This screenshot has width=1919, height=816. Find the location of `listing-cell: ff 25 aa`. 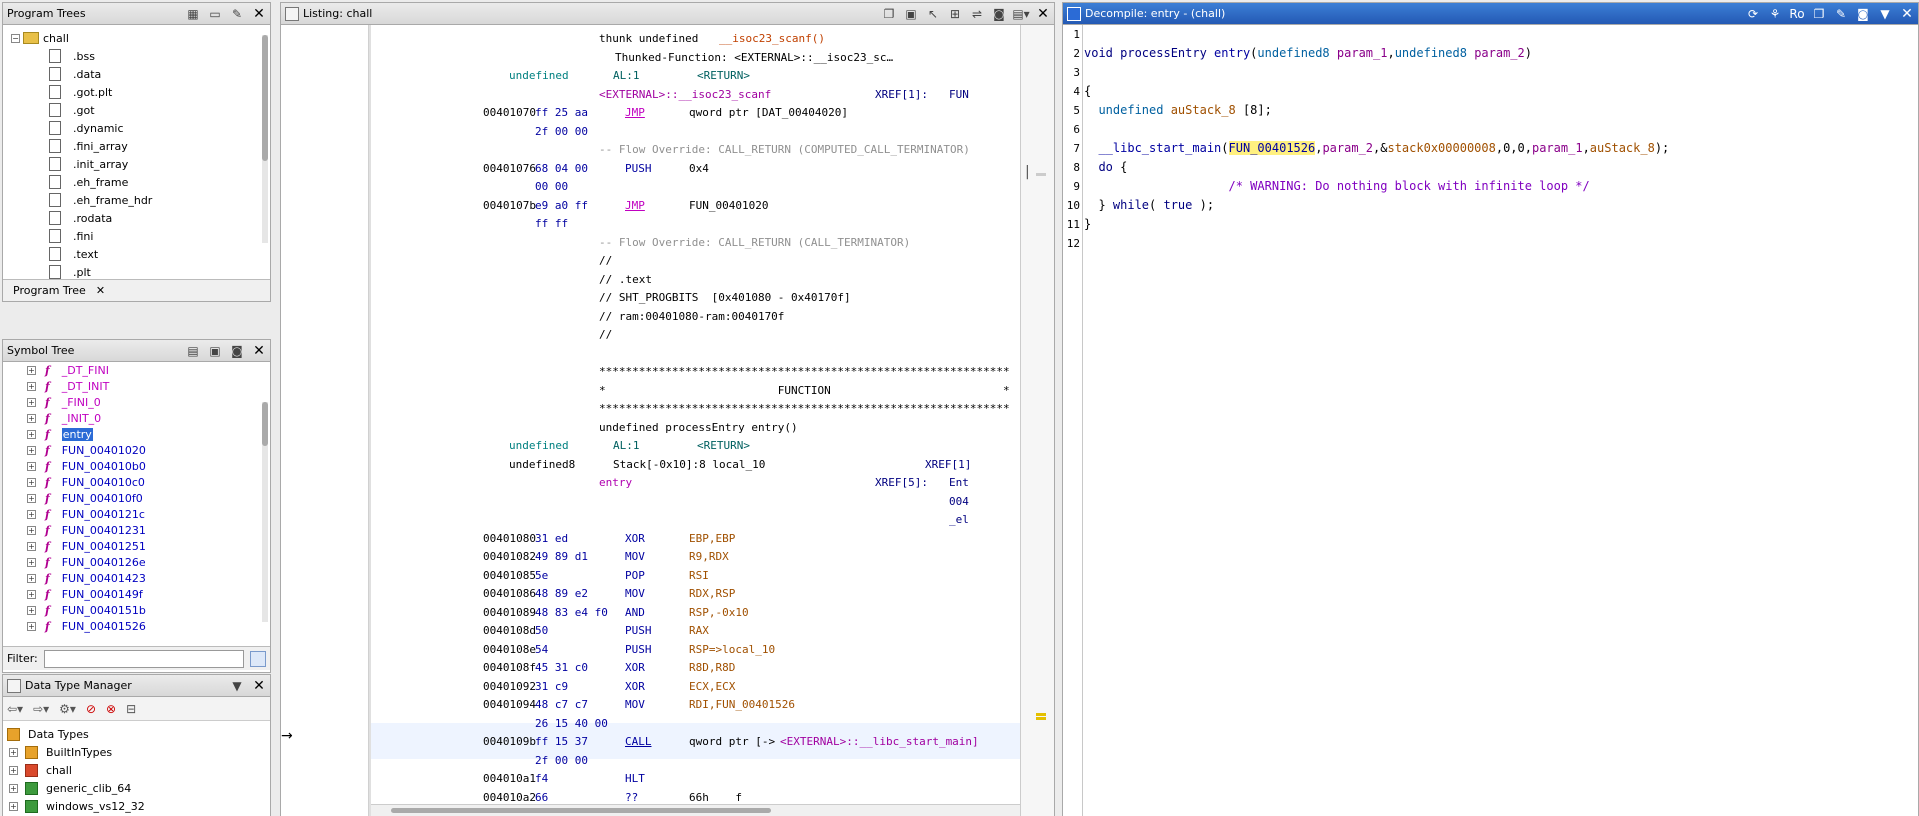

listing-cell: ff 25 aa is located at coordinates (561, 113).